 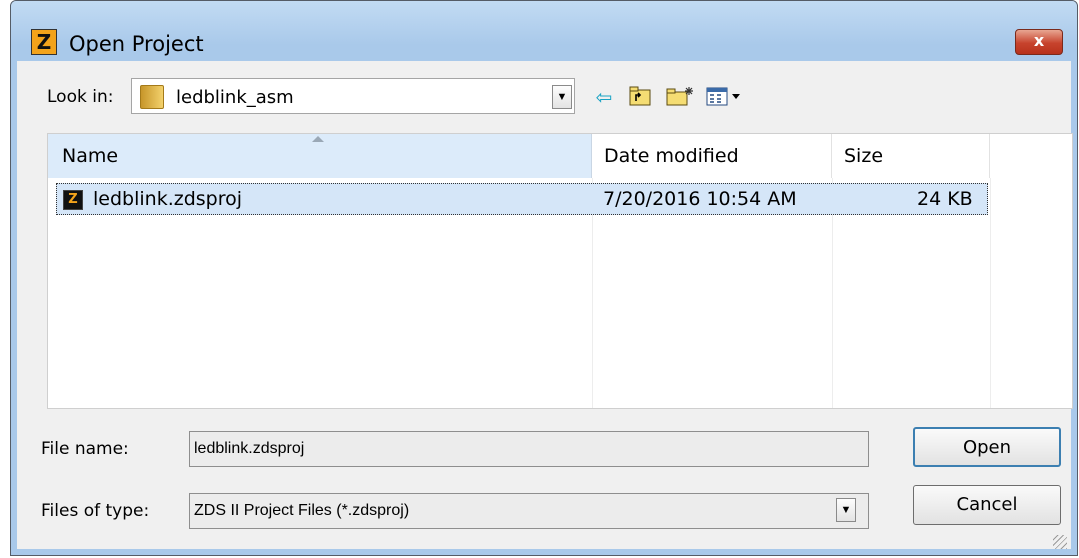 I want to click on back-arrow-icon: ⇦, so click(x=604, y=97).